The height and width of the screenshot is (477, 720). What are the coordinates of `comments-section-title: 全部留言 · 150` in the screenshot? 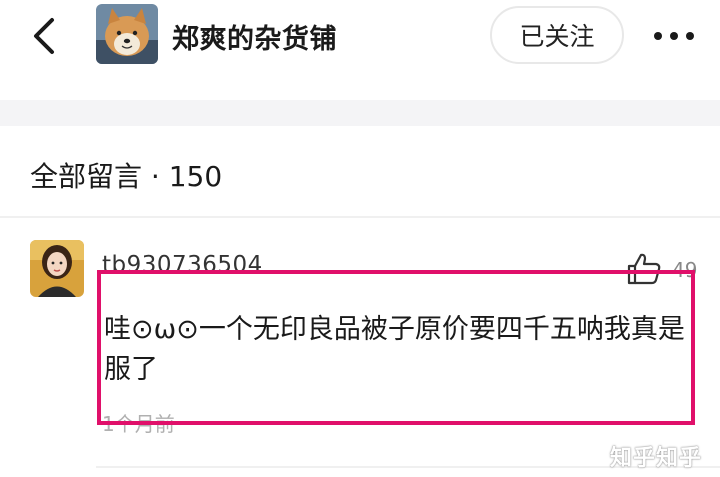 It's located at (126, 176).